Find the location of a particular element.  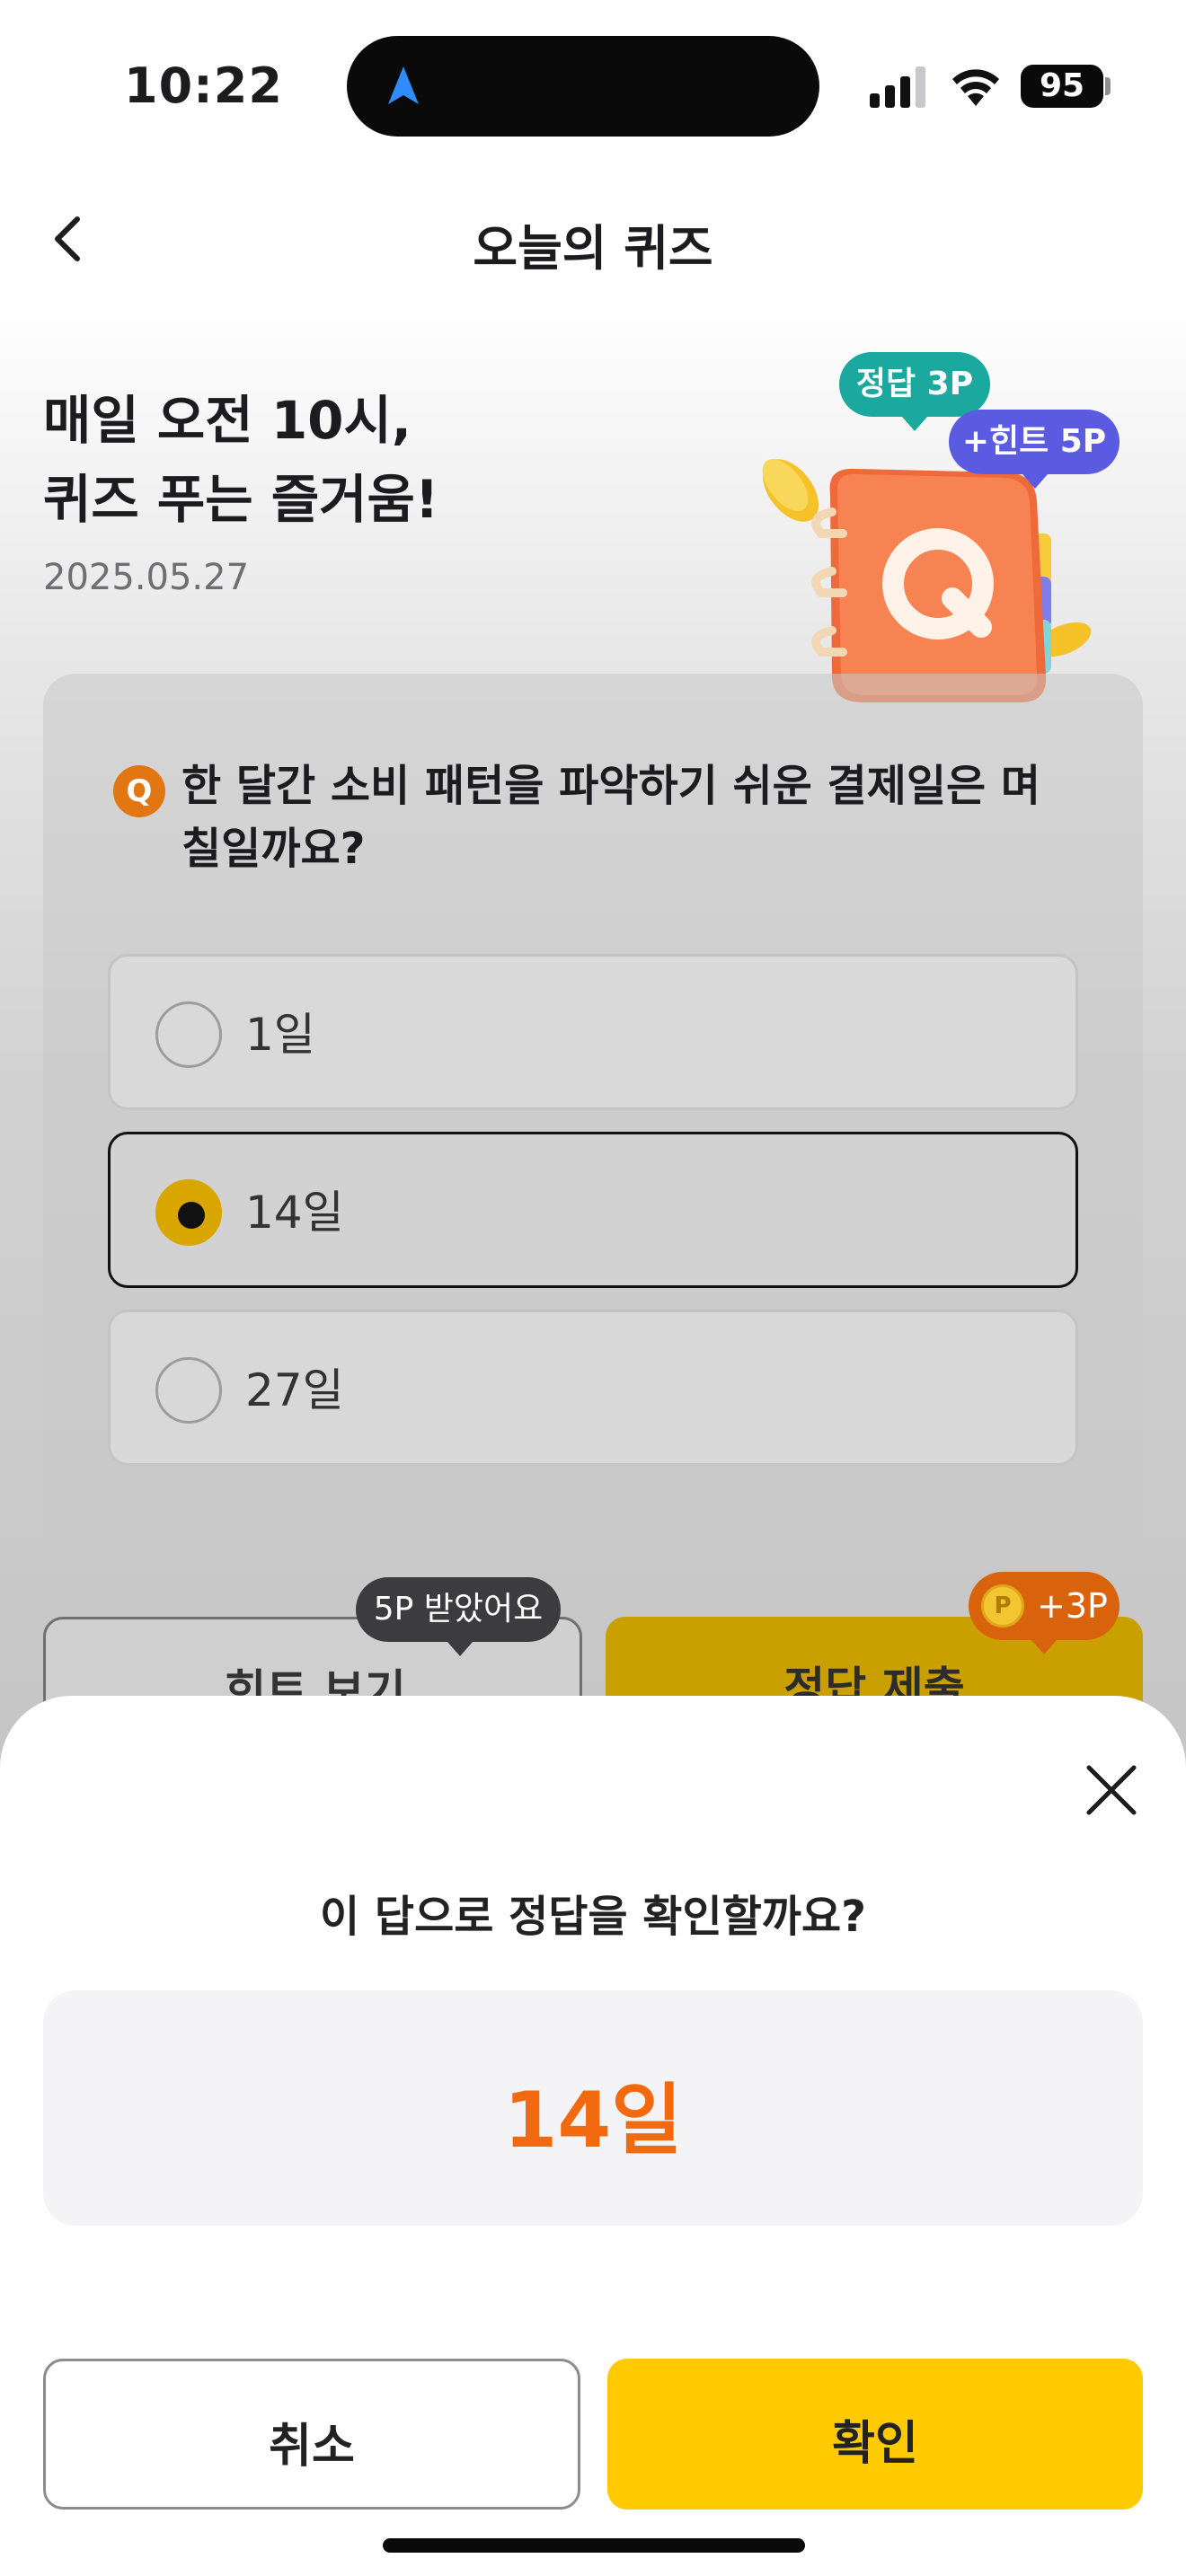

confirm-question: 이 답으로 정답을 확인할까요? is located at coordinates (593, 1917).